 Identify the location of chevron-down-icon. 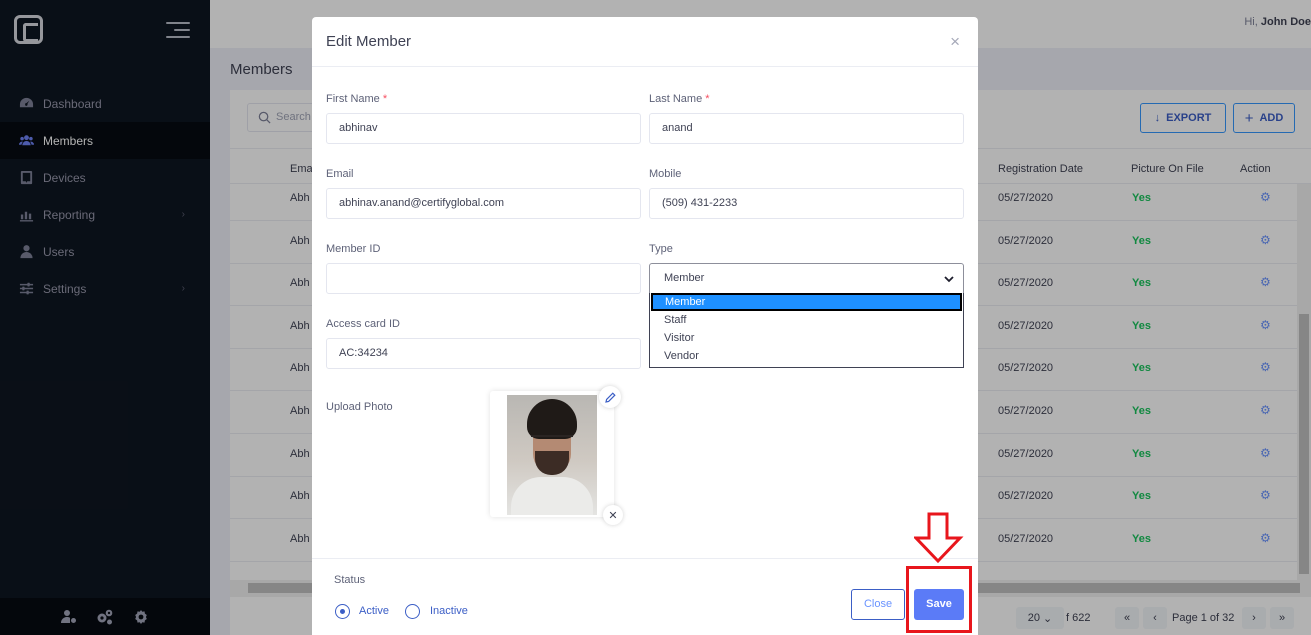
(949, 279).